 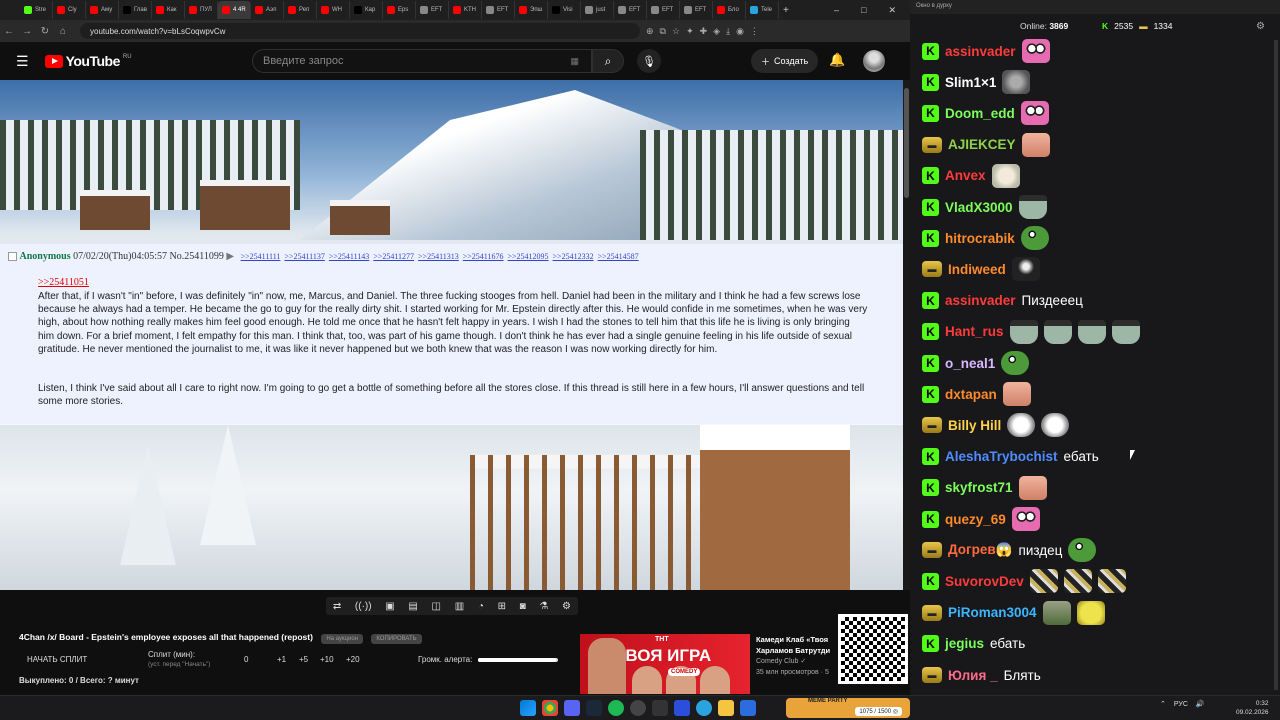 What do you see at coordinates (333, 10) in the screenshot?
I see `browser-tab: WH` at bounding box center [333, 10].